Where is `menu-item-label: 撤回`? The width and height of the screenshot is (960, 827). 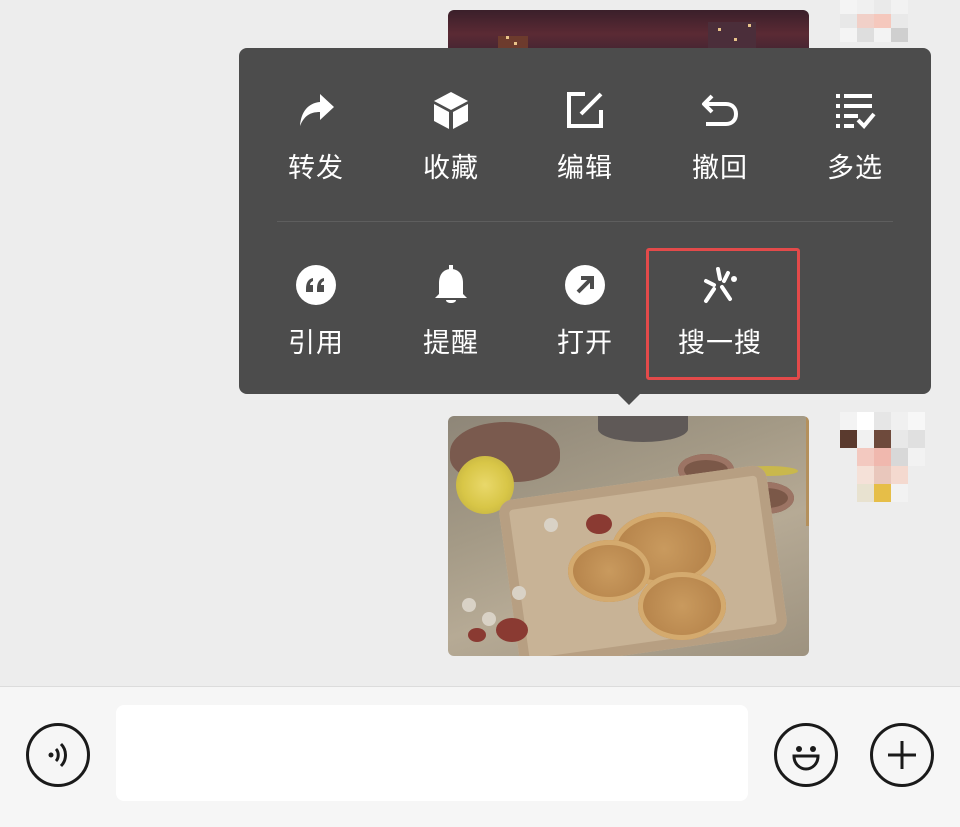 menu-item-label: 撤回 is located at coordinates (720, 168).